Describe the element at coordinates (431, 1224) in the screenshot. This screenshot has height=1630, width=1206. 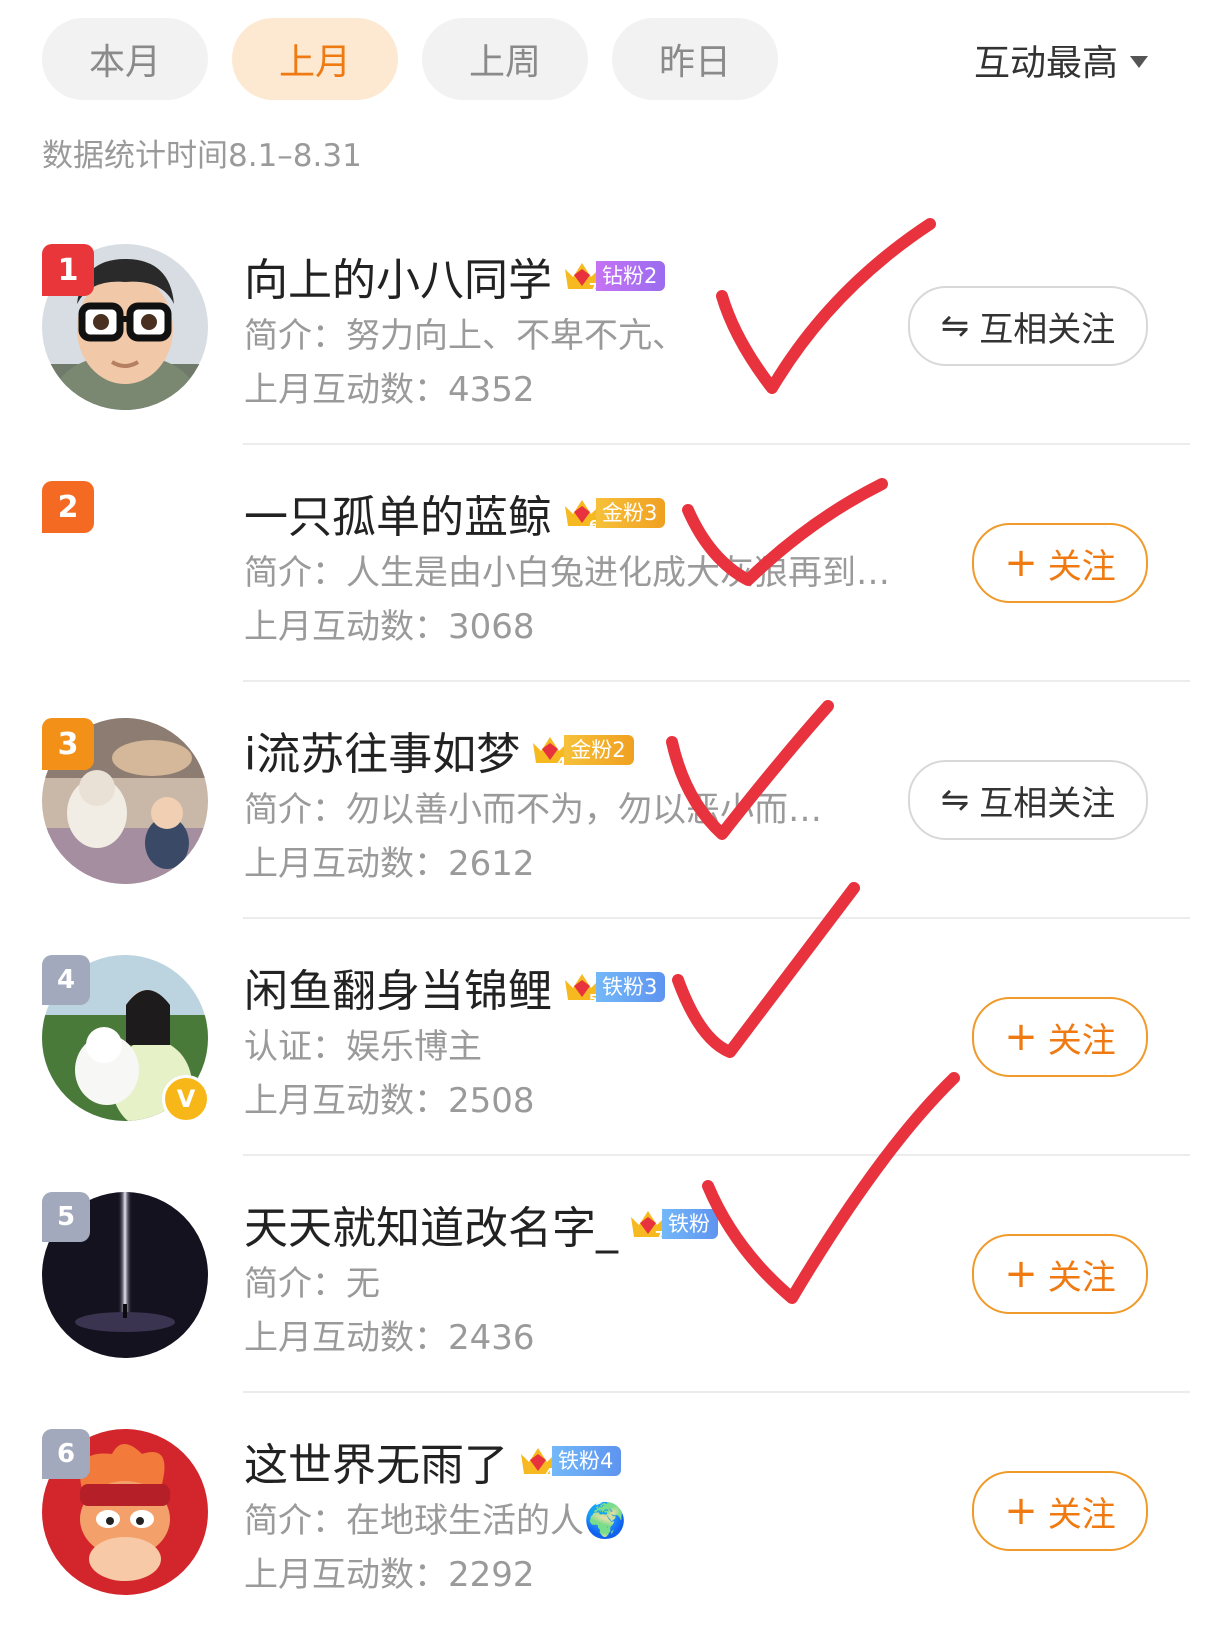
I see `user-name: 天天就知道改名字_` at that location.